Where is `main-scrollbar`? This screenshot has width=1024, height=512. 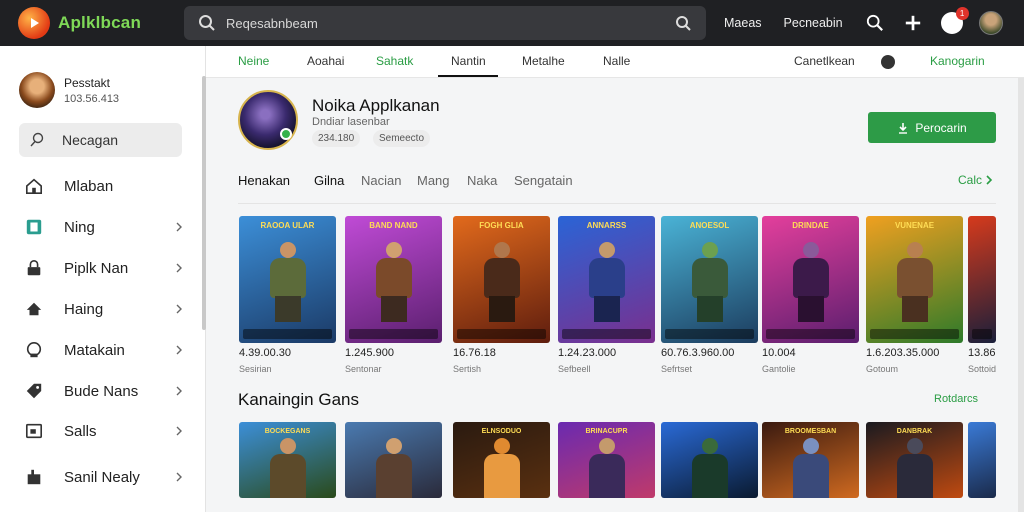 main-scrollbar is located at coordinates (1021, 295).